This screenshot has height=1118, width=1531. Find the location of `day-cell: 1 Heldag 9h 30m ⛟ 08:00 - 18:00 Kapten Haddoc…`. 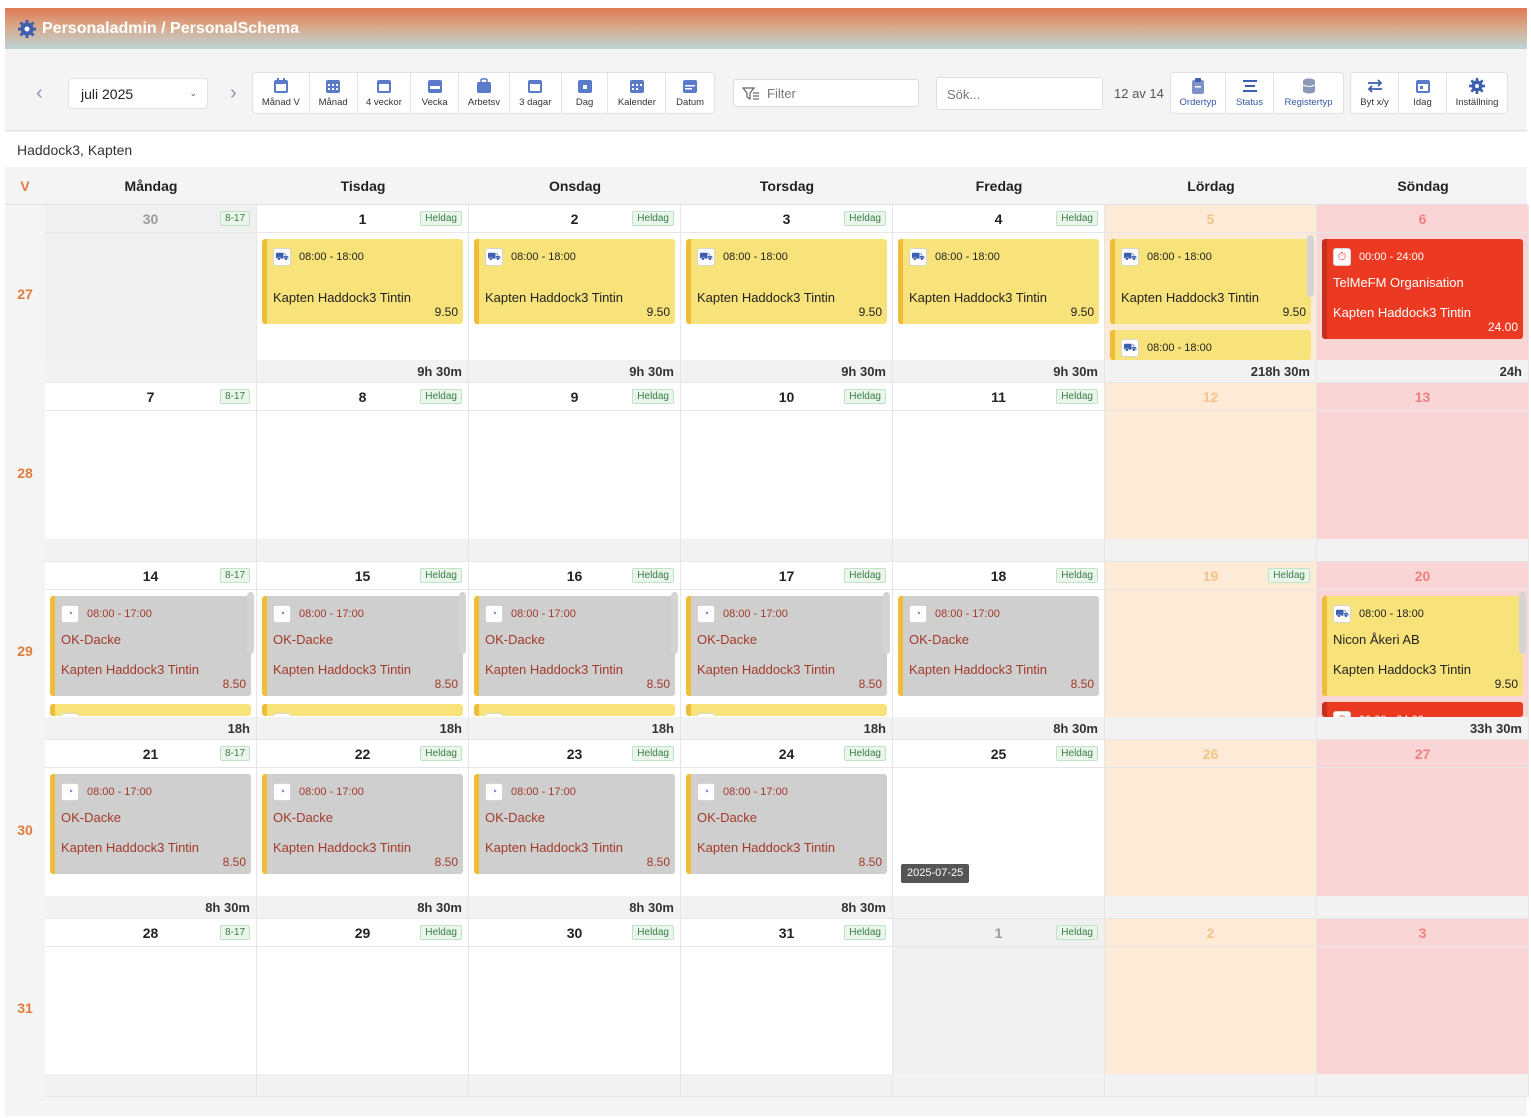

day-cell: 1 Heldag 9h 30m ⛟ 08:00 - 18:00 Kapten Haddoc… is located at coordinates (363, 294).